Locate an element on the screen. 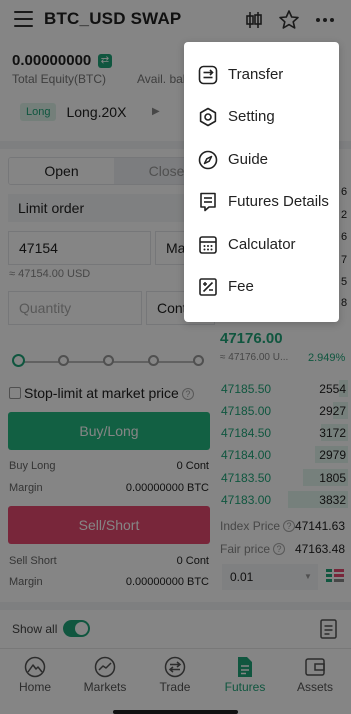 The image size is (351, 714). menu-item-guide: Guide is located at coordinates (261, 160).